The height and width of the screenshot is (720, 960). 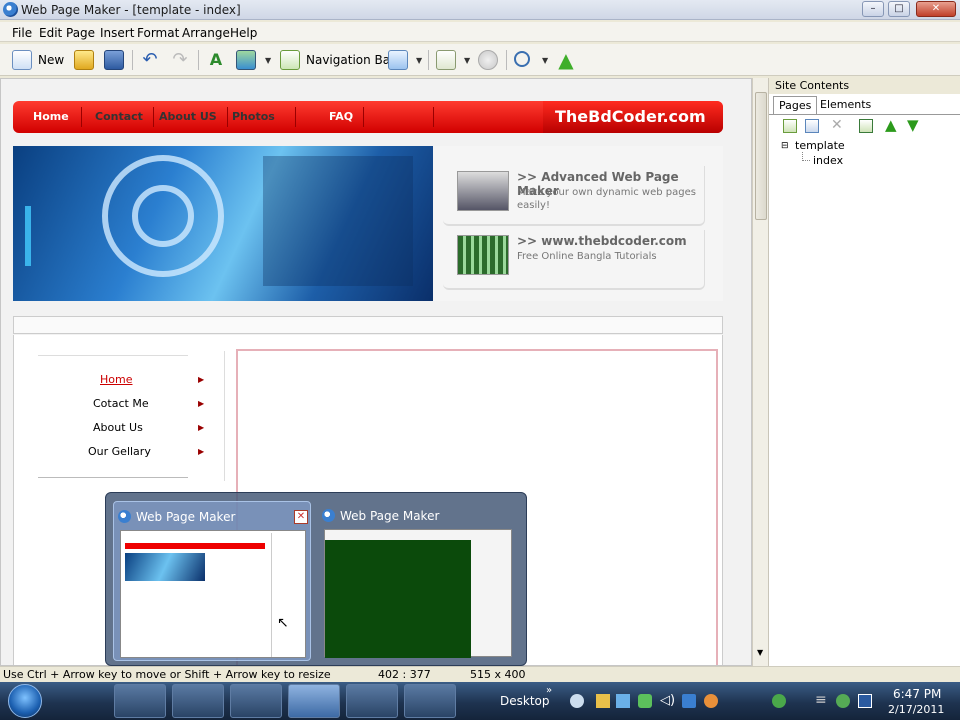 I want to click on nav-item-home: Home, so click(x=51, y=116).